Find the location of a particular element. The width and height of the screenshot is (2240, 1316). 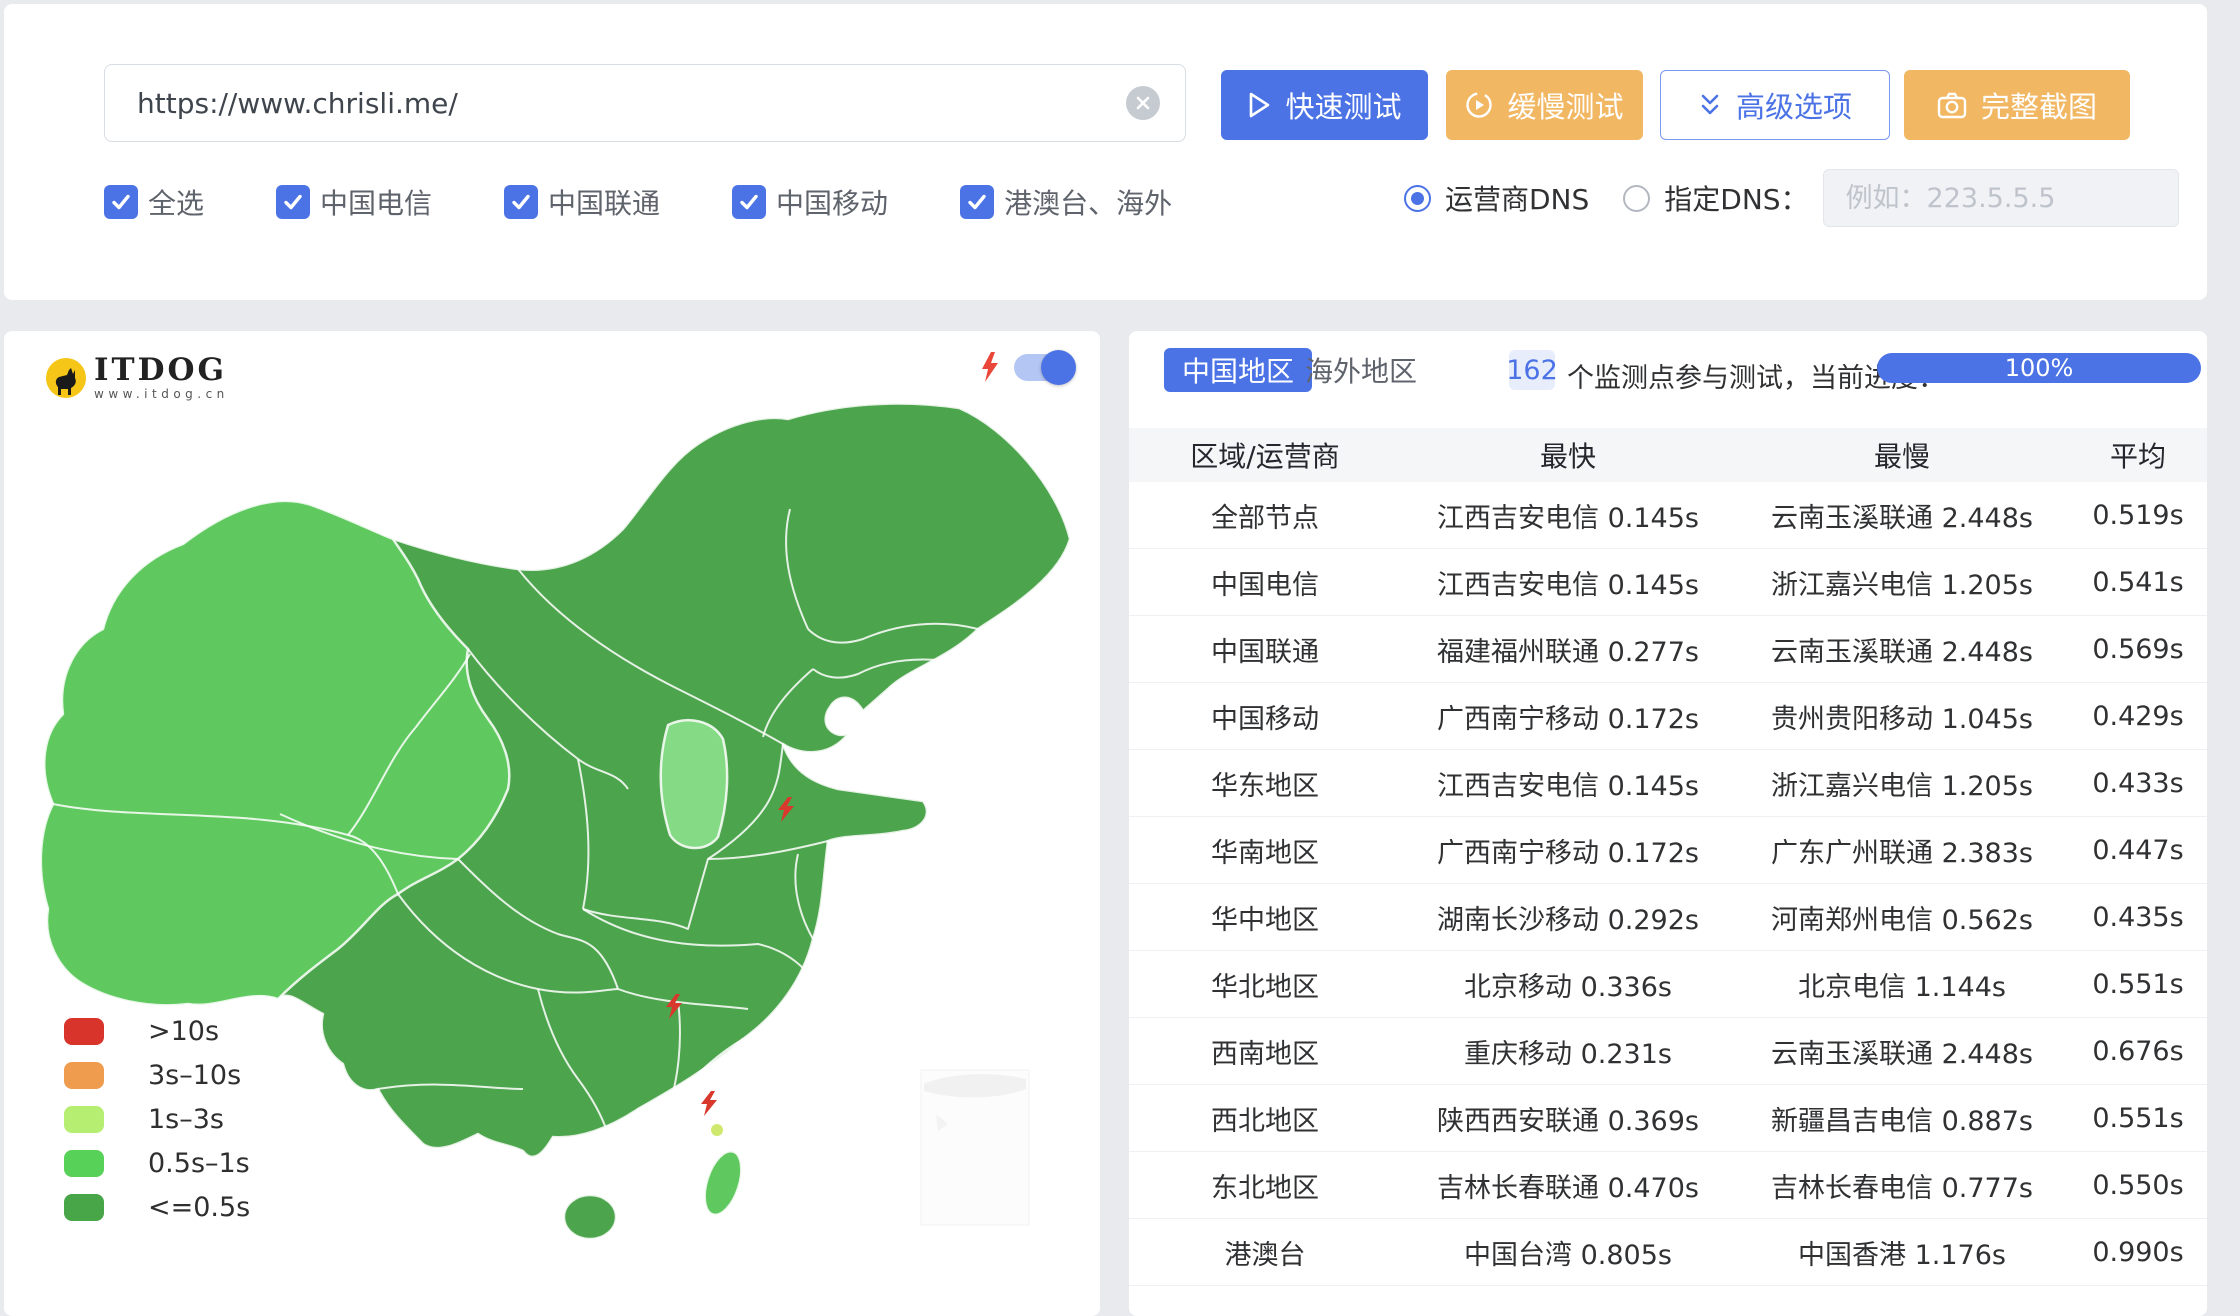

carrier-dns-label: 运营商DNS is located at coordinates (1517, 199).